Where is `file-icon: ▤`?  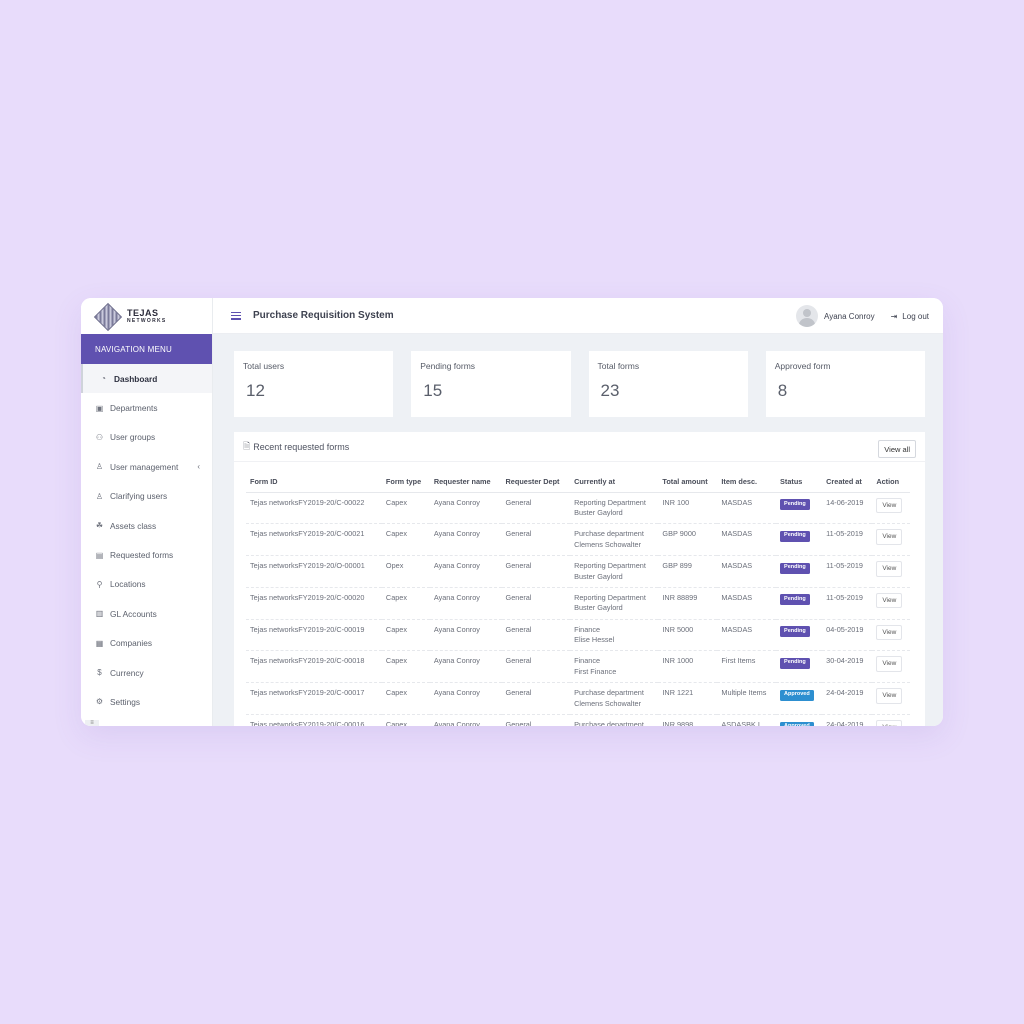
file-icon: ▤ is located at coordinates (99, 555).